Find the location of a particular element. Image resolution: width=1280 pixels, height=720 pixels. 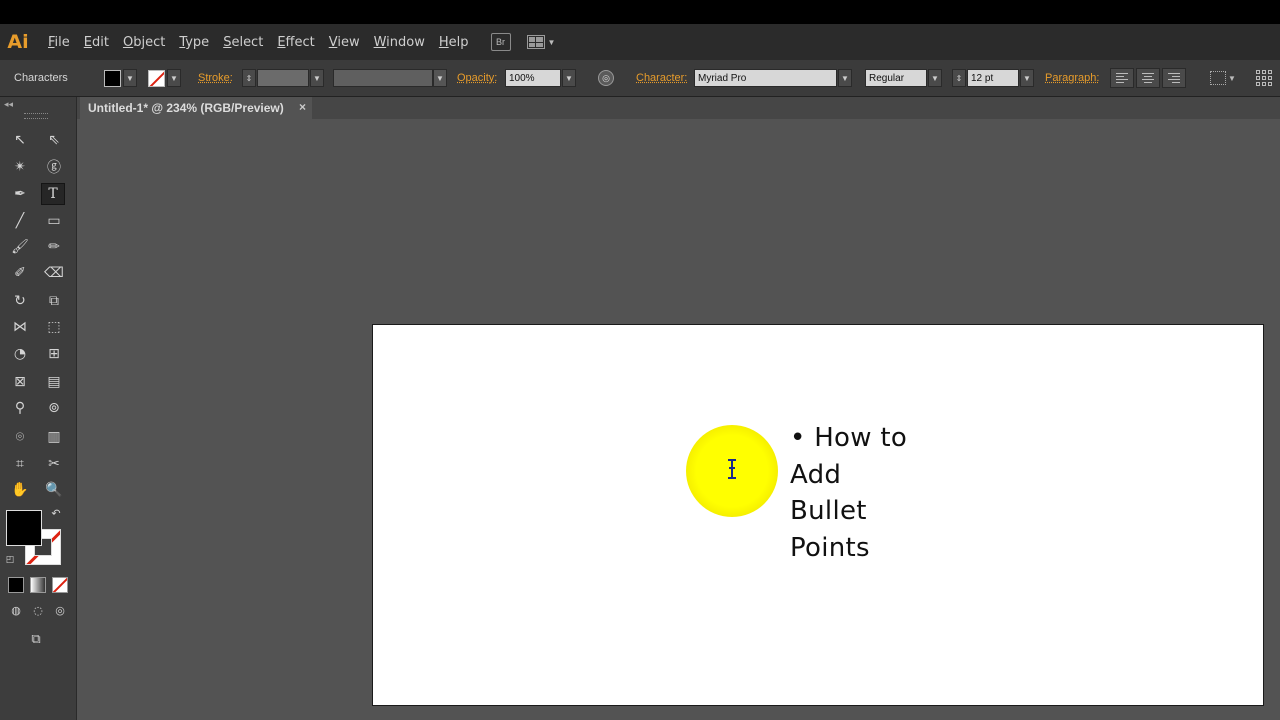

document-tab: Untitled-1* @ 234% (RGB/Preview) × is located at coordinates (196, 108).